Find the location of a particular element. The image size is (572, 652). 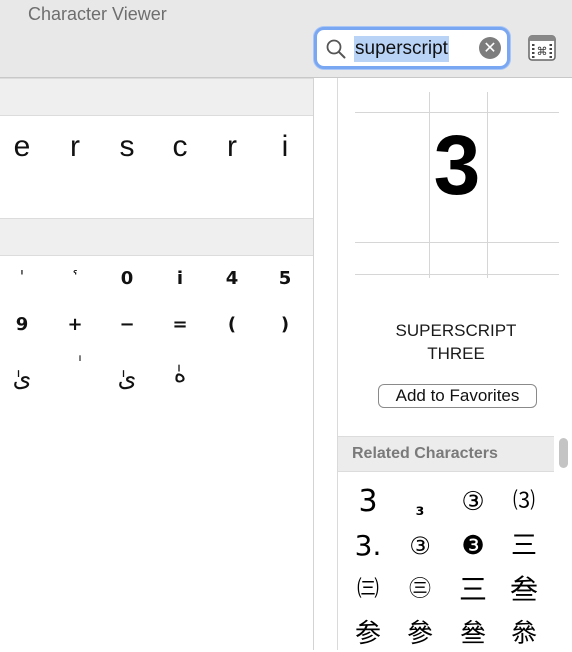

related-character: 3. is located at coordinates (368, 546).